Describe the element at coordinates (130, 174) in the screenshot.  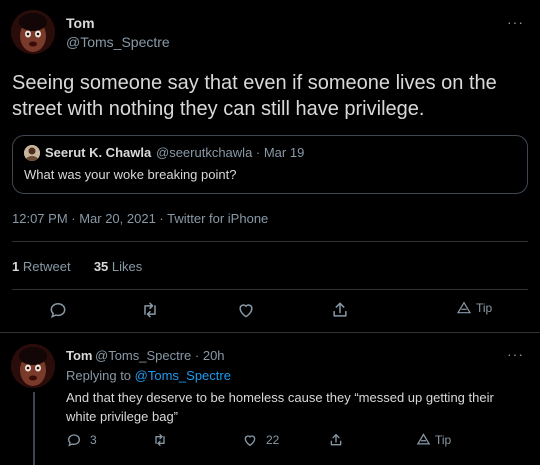
I see `quote-text: What was your woke breaking point?` at that location.